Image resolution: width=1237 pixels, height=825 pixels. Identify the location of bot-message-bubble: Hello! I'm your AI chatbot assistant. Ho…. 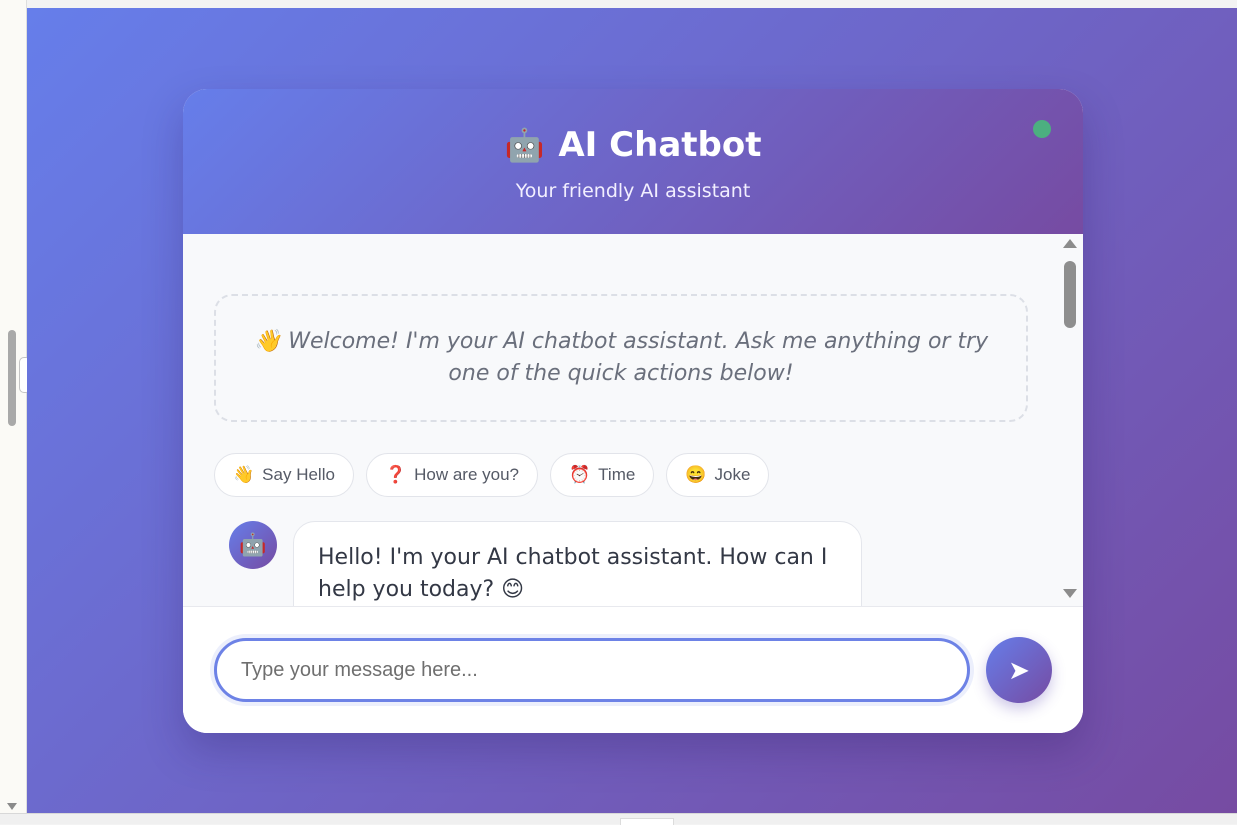
(577, 563).